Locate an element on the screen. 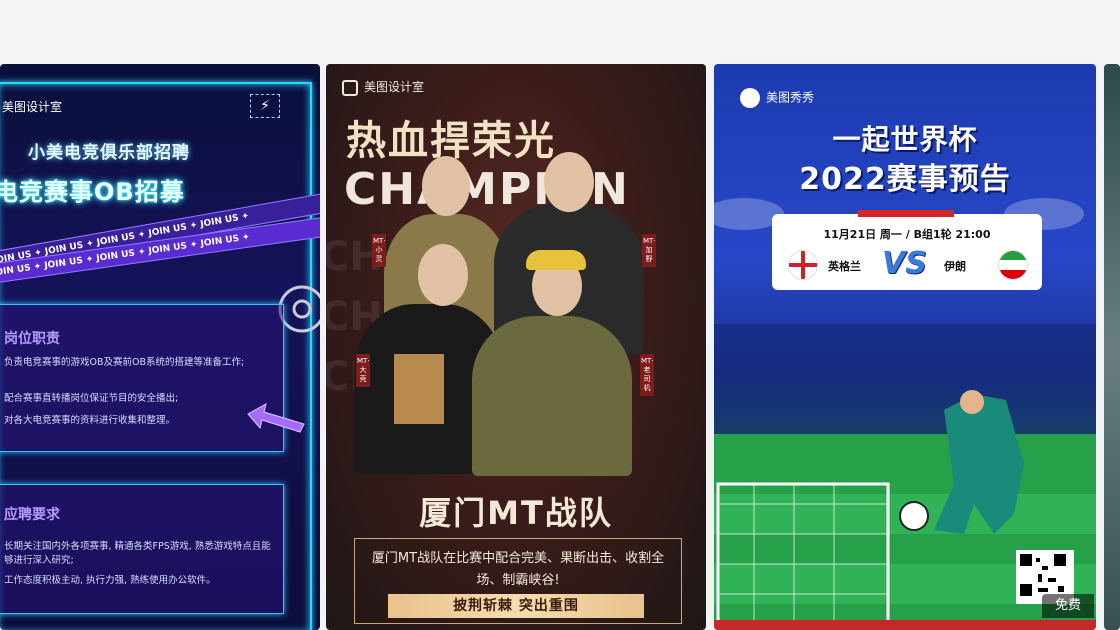 The image size is (1120, 630). vs-label: VS is located at coordinates (904, 263).